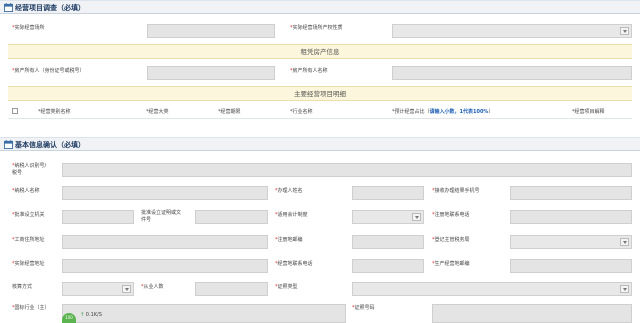 Image resolution: width=640 pixels, height=323 pixels. Describe the element at coordinates (289, 191) in the screenshot. I see `handler-name-label: *办理人姓名` at that location.